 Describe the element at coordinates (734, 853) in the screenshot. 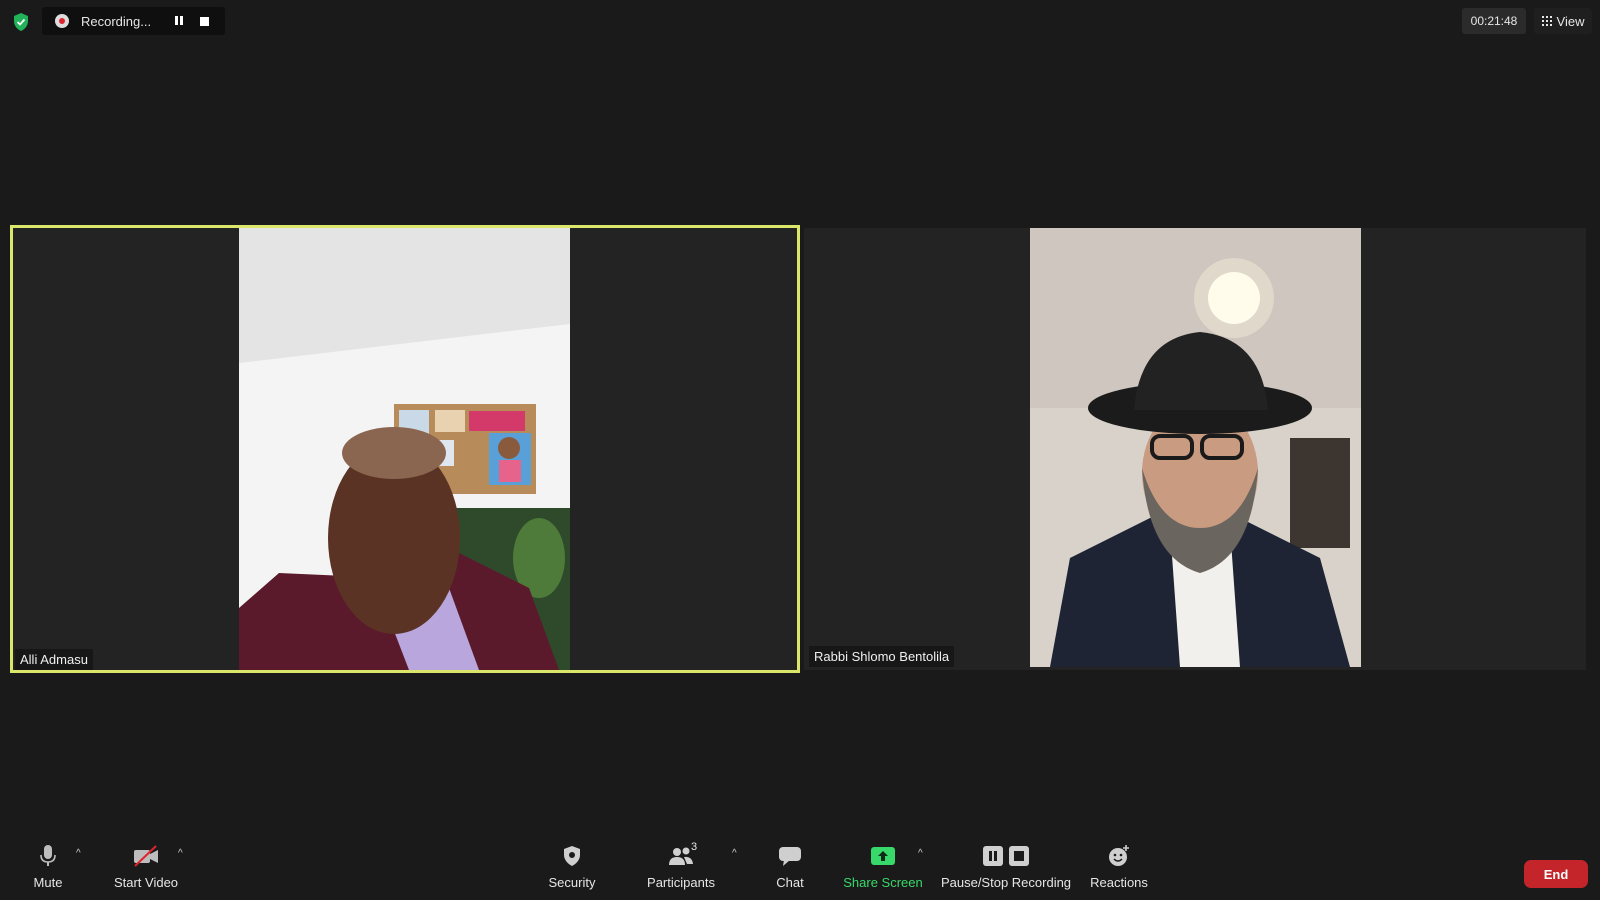

I see `participants-options-chevron-up-icon: ^` at that location.